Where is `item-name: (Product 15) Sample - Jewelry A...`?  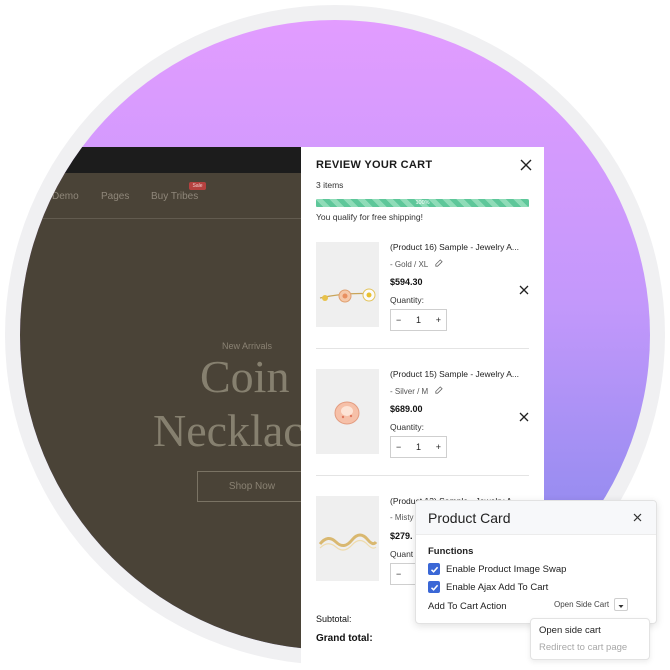
item-name: (Product 15) Sample - Jewelry A... is located at coordinates (454, 374).